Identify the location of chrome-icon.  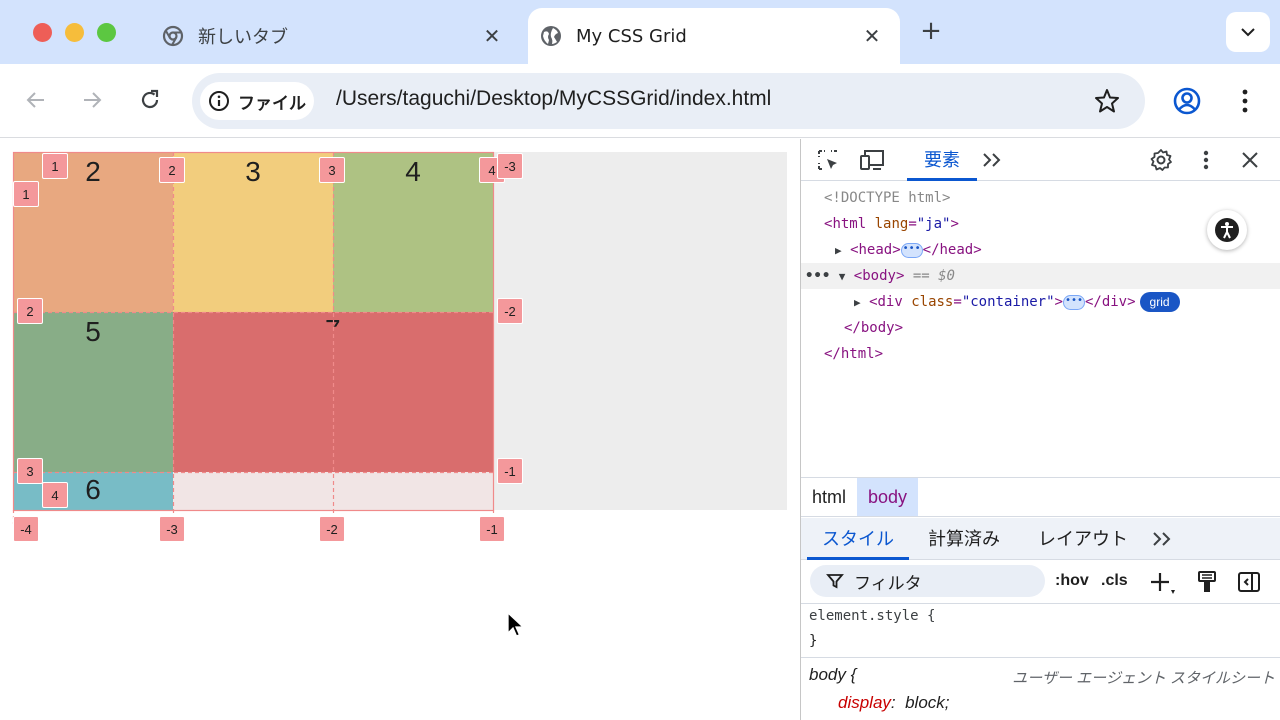
(173, 36).